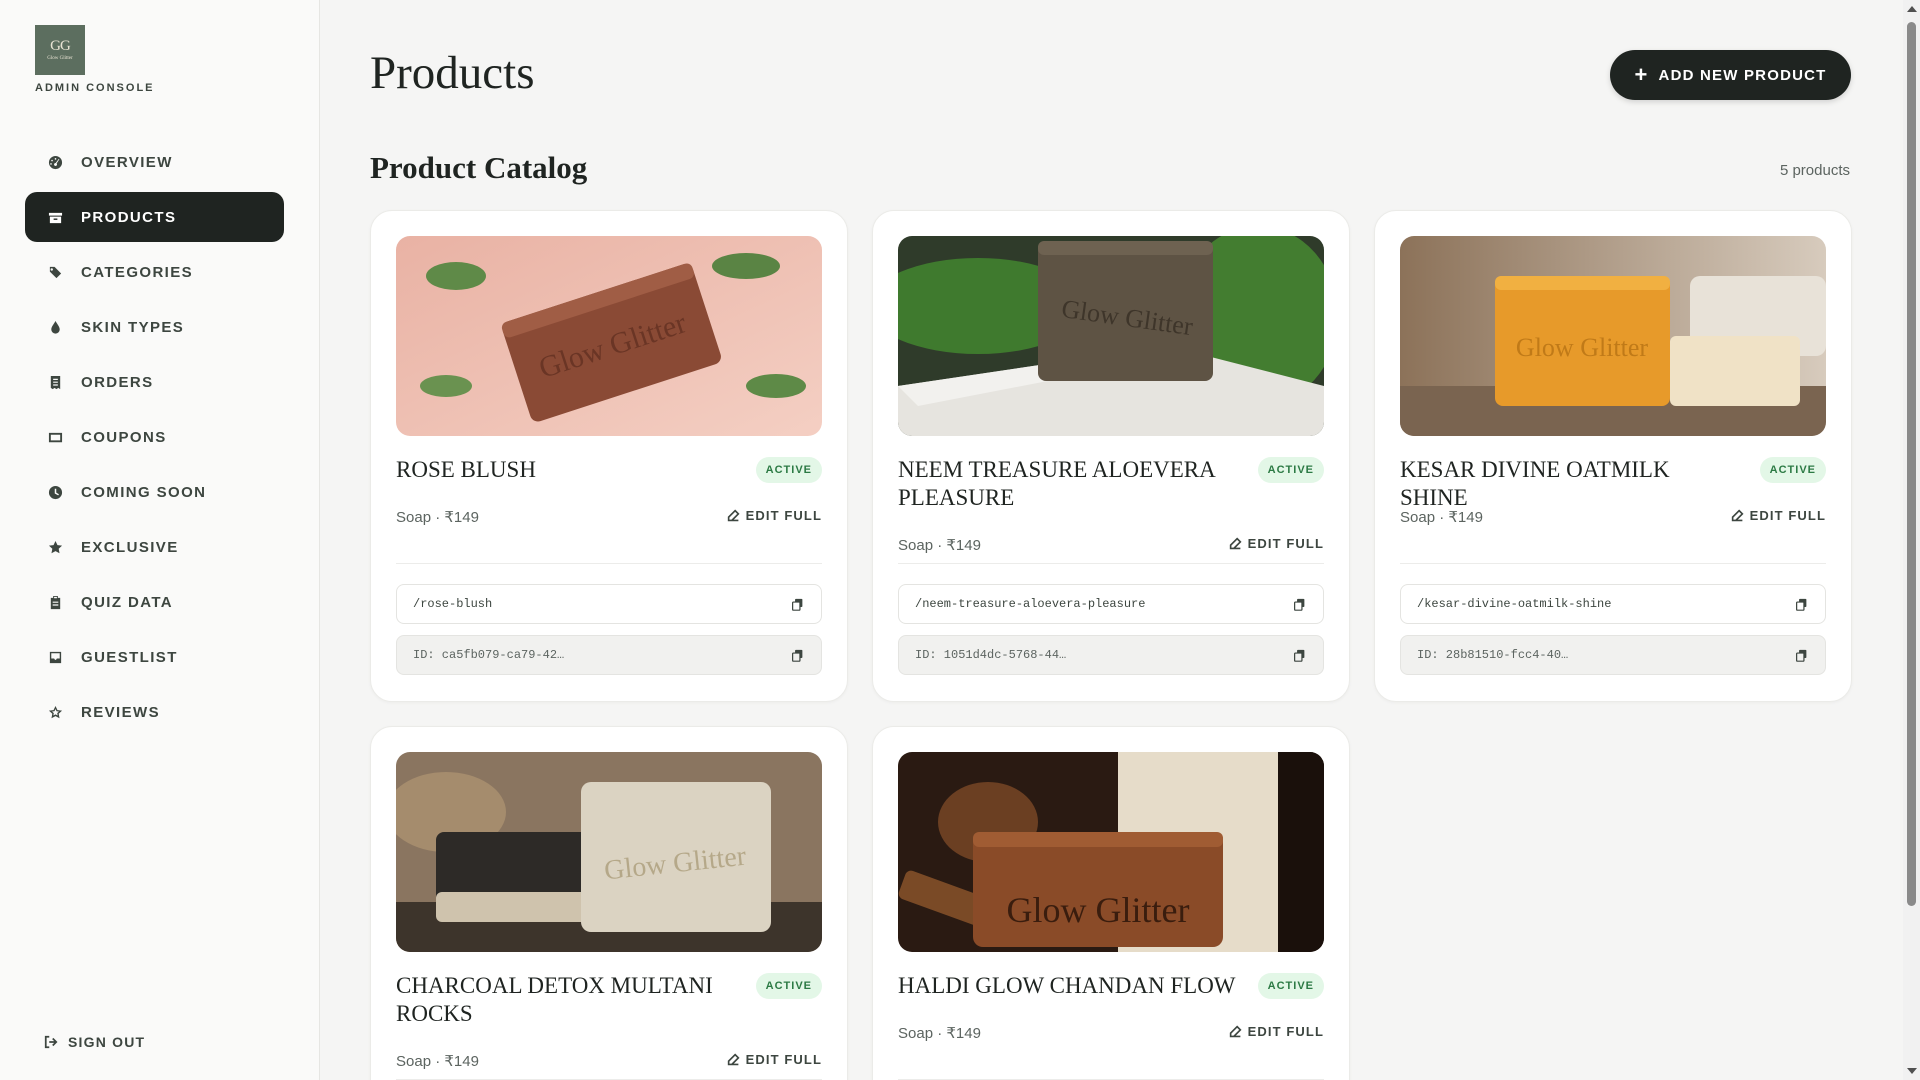 Image resolution: width=1920 pixels, height=1080 pixels. I want to click on catalog-title: Product Catalog, so click(479, 167).